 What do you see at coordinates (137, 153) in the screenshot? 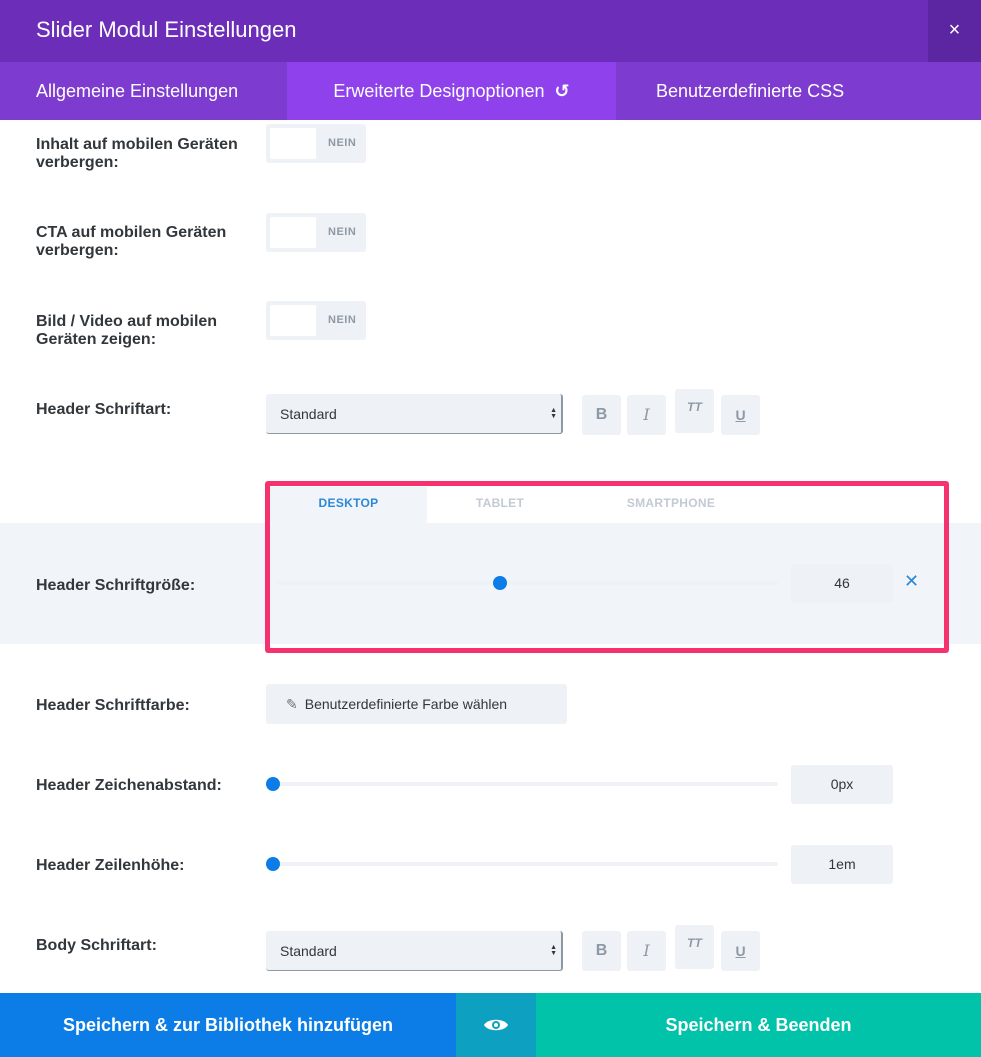
I see `hide-content-mobile-label: Inhalt auf mobilen Geräten verbergen:` at bounding box center [137, 153].